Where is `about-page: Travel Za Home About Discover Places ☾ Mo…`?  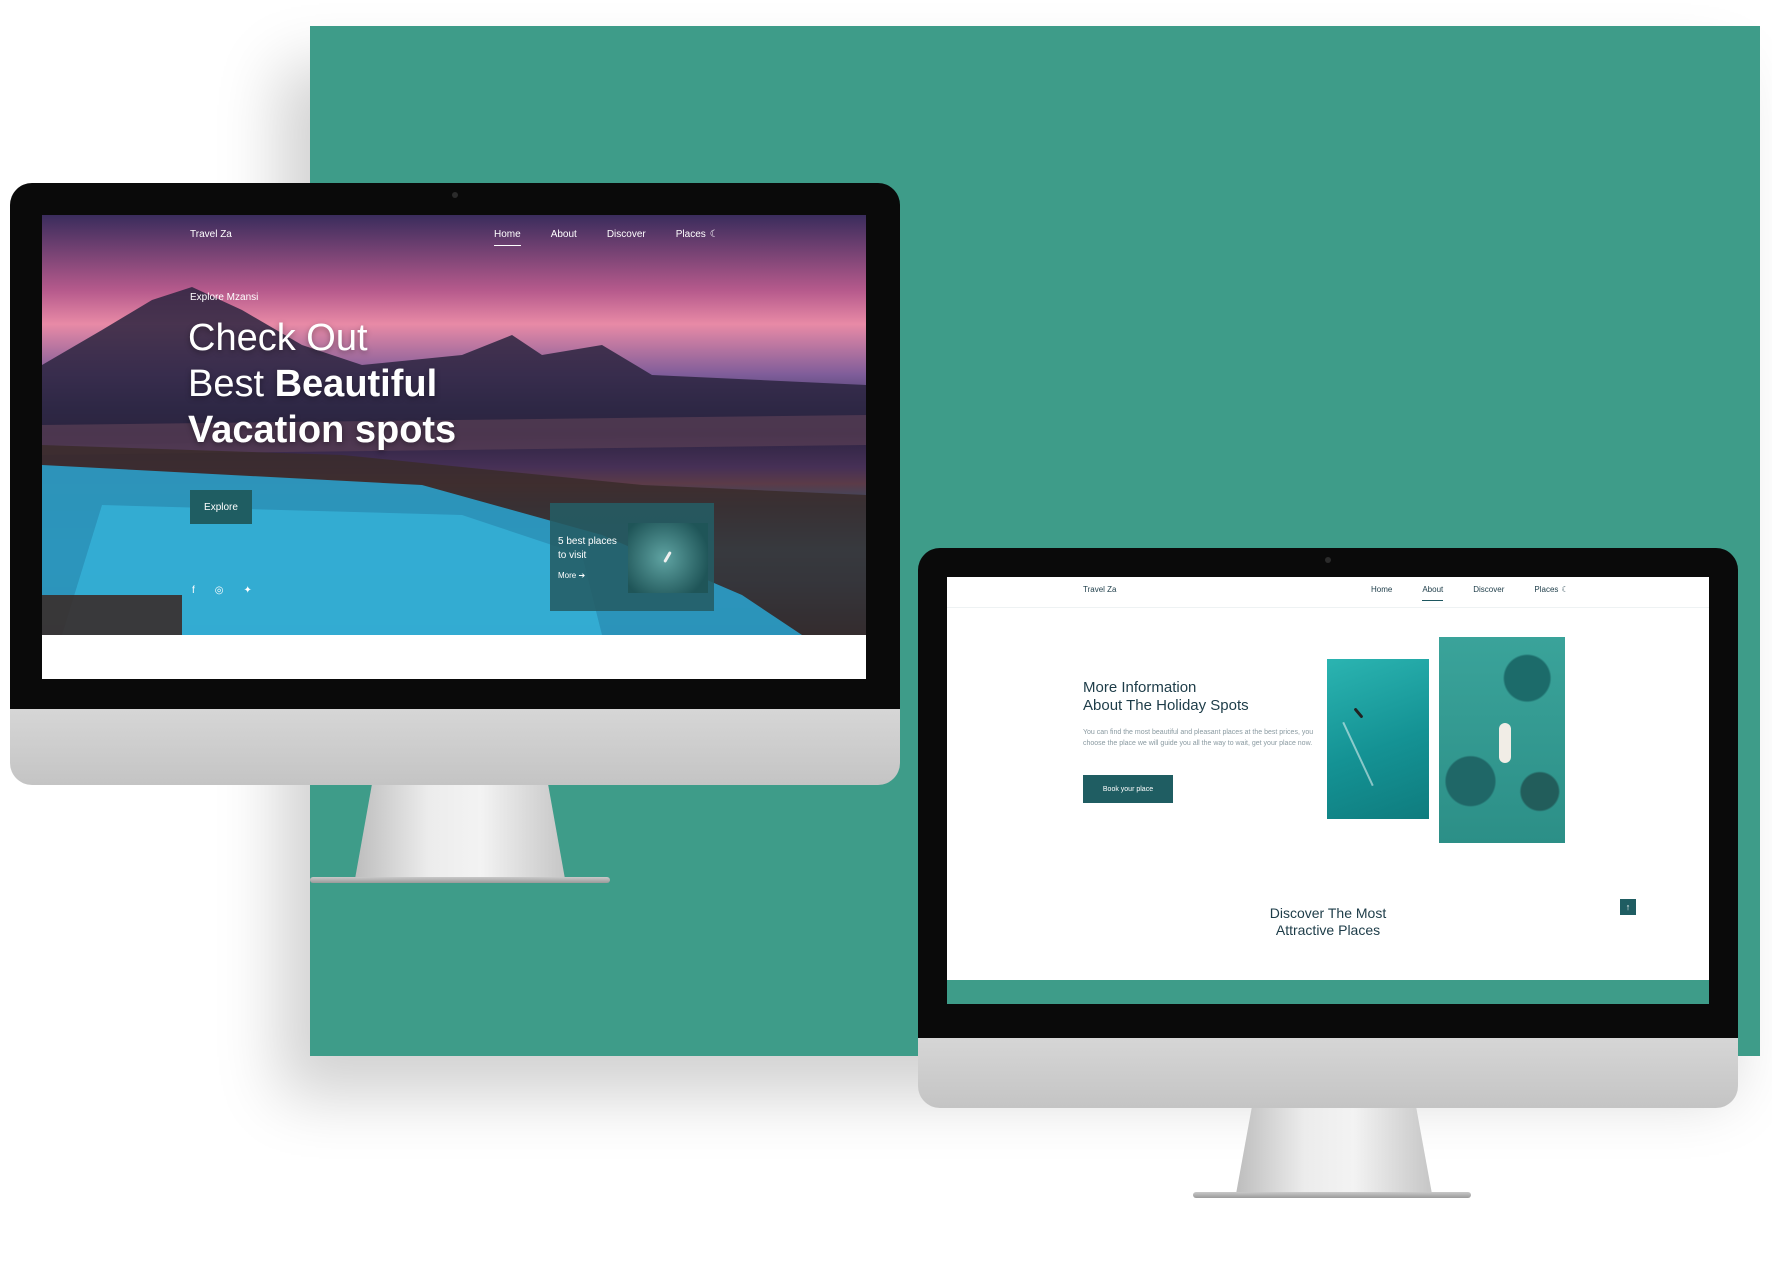
about-page: Travel Za Home About Discover Places ☾ Mo… is located at coordinates (1328, 790).